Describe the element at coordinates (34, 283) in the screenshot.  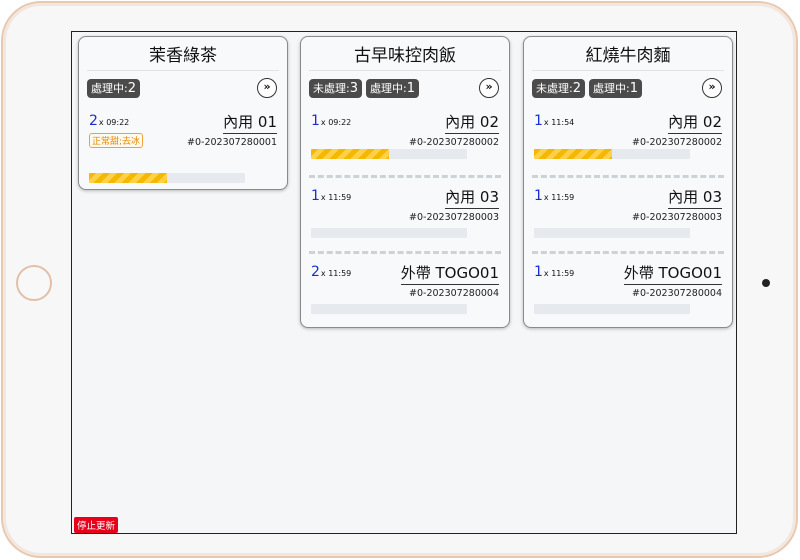
I see `home-button` at that location.